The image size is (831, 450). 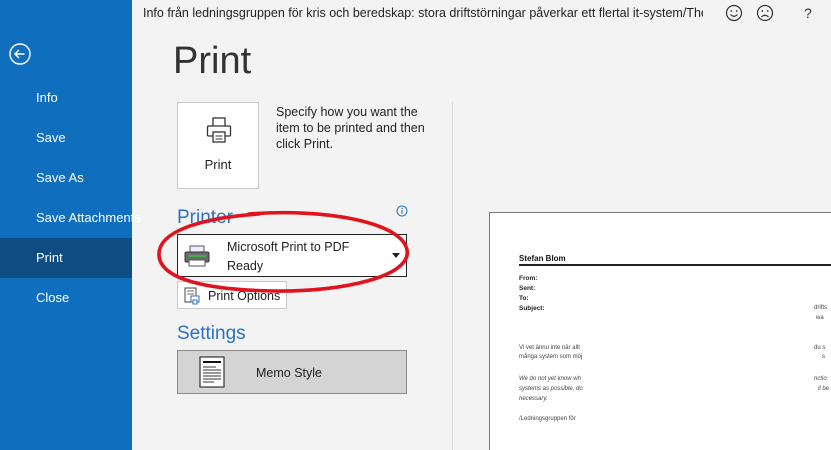 I want to click on memo-style-label: Memo Style, so click(x=289, y=373).